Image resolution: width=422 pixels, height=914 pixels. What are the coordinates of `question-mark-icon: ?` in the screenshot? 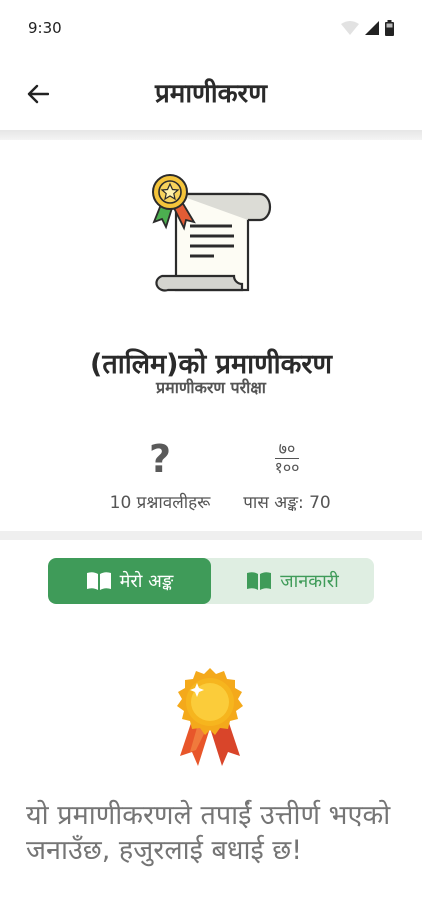 It's located at (160, 459).